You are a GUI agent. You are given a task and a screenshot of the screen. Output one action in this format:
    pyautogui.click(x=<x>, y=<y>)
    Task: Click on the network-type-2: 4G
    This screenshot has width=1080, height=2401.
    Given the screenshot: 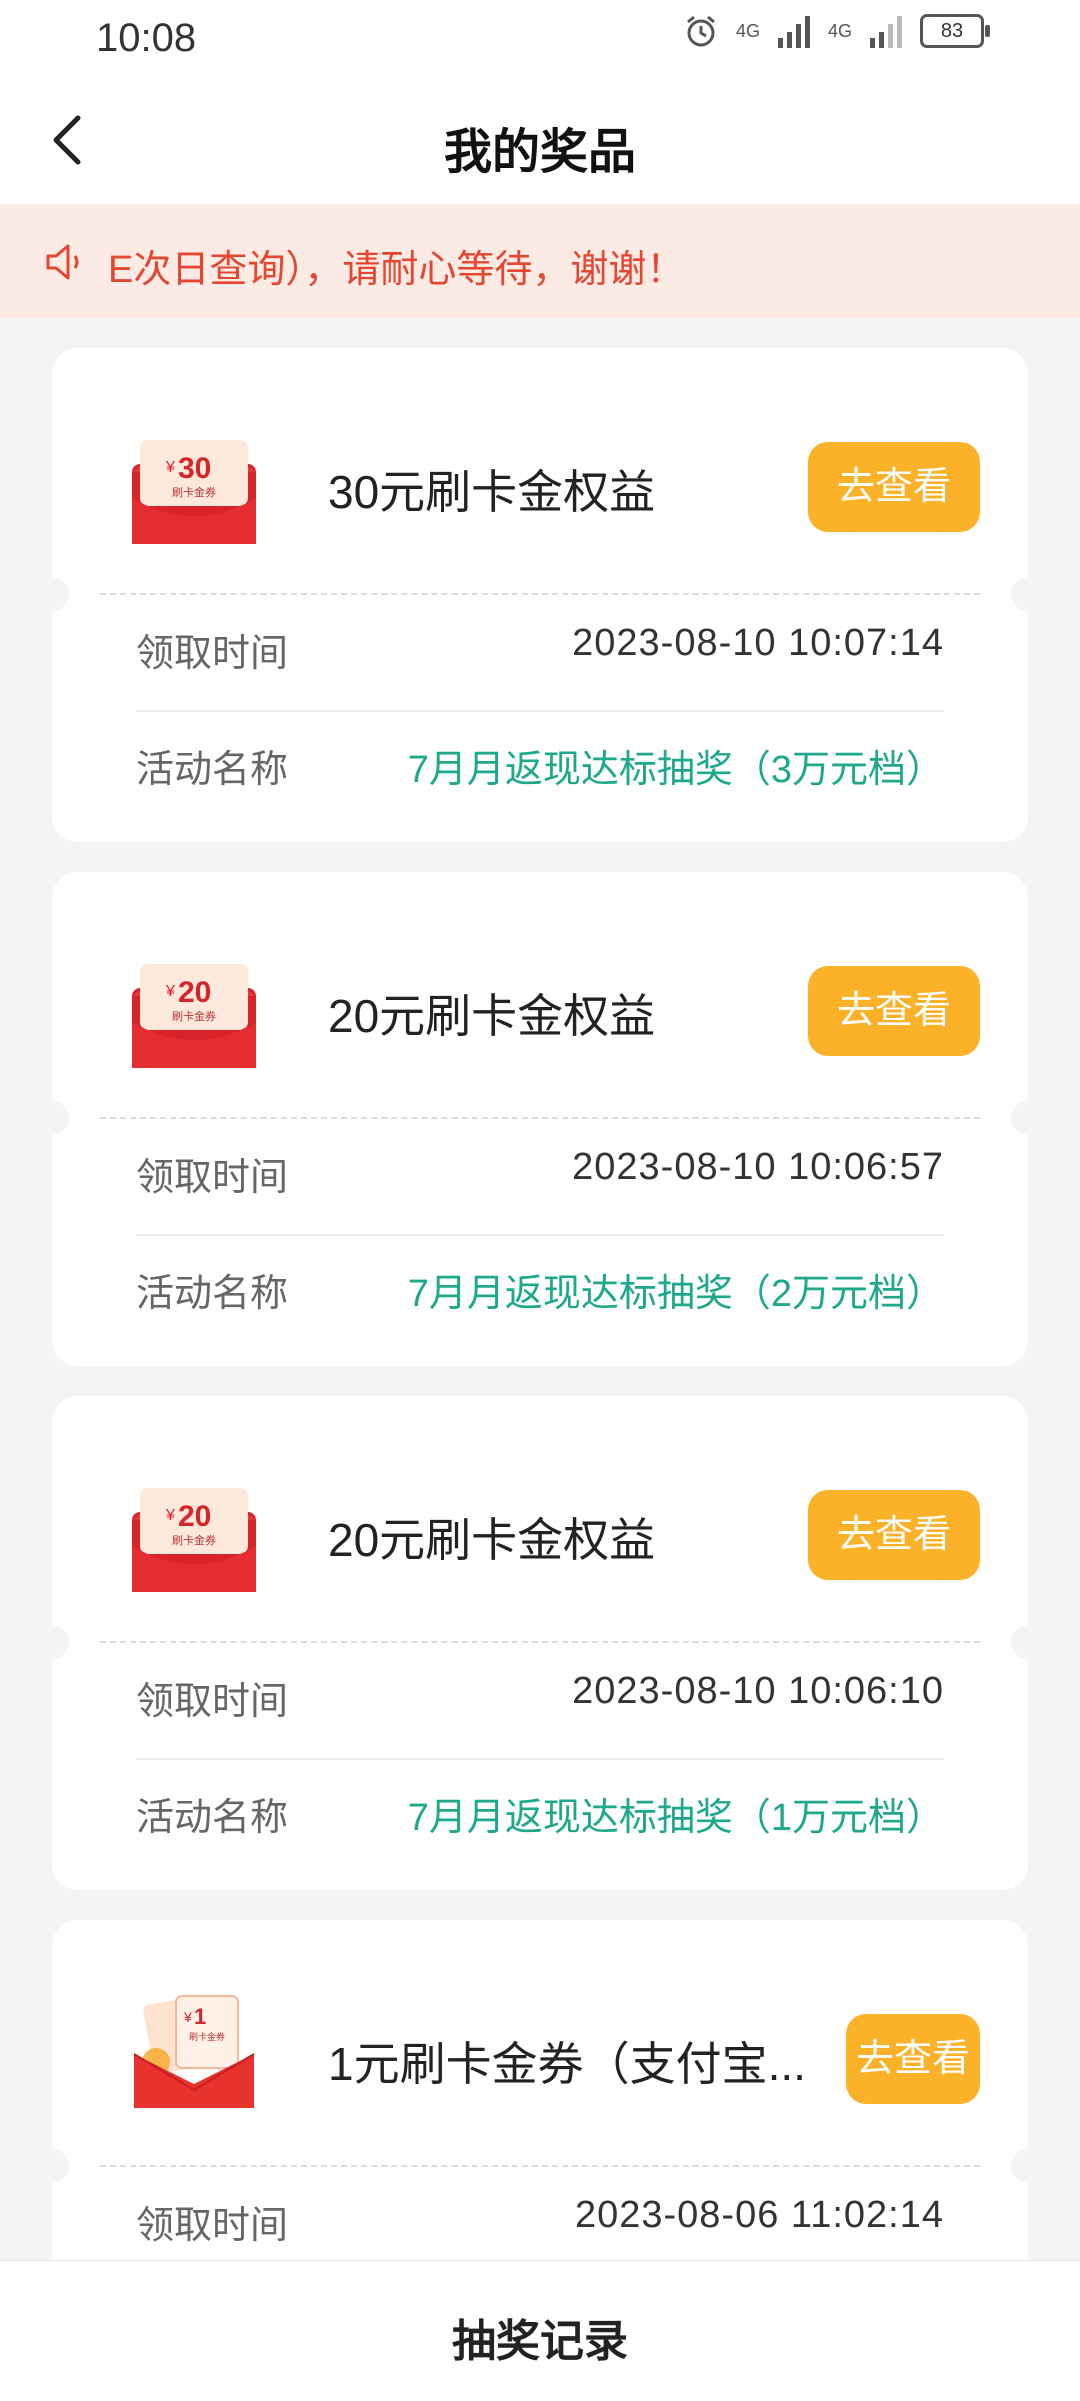 What is the action you would take?
    pyautogui.click(x=839, y=30)
    